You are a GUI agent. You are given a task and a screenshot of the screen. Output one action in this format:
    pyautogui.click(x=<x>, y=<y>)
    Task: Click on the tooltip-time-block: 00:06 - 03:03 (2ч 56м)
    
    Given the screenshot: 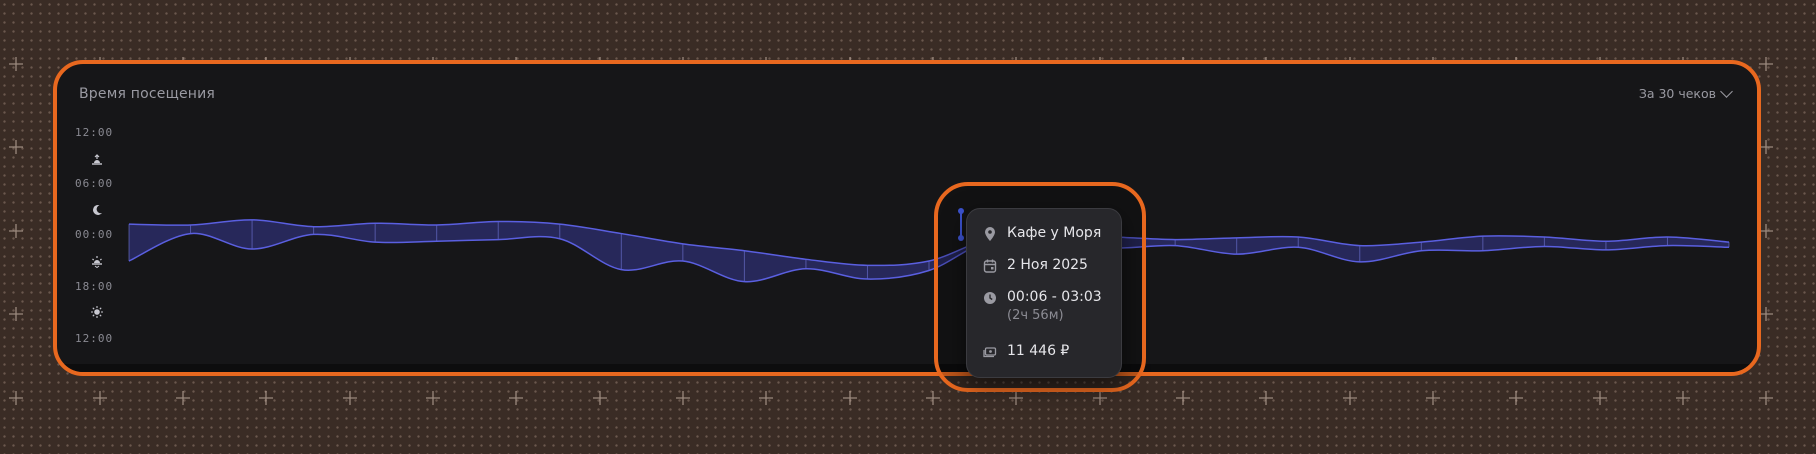 What is the action you would take?
    pyautogui.click(x=1054, y=306)
    